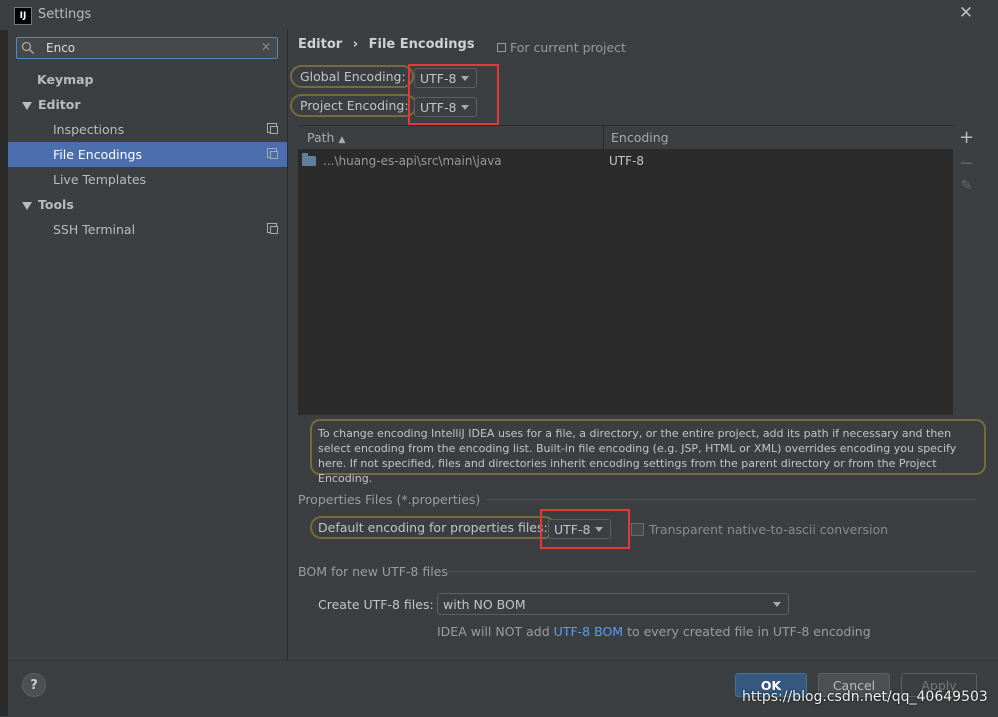 The width and height of the screenshot is (998, 717). What do you see at coordinates (266, 47) in the screenshot?
I see `clear-icon: ✕` at bounding box center [266, 47].